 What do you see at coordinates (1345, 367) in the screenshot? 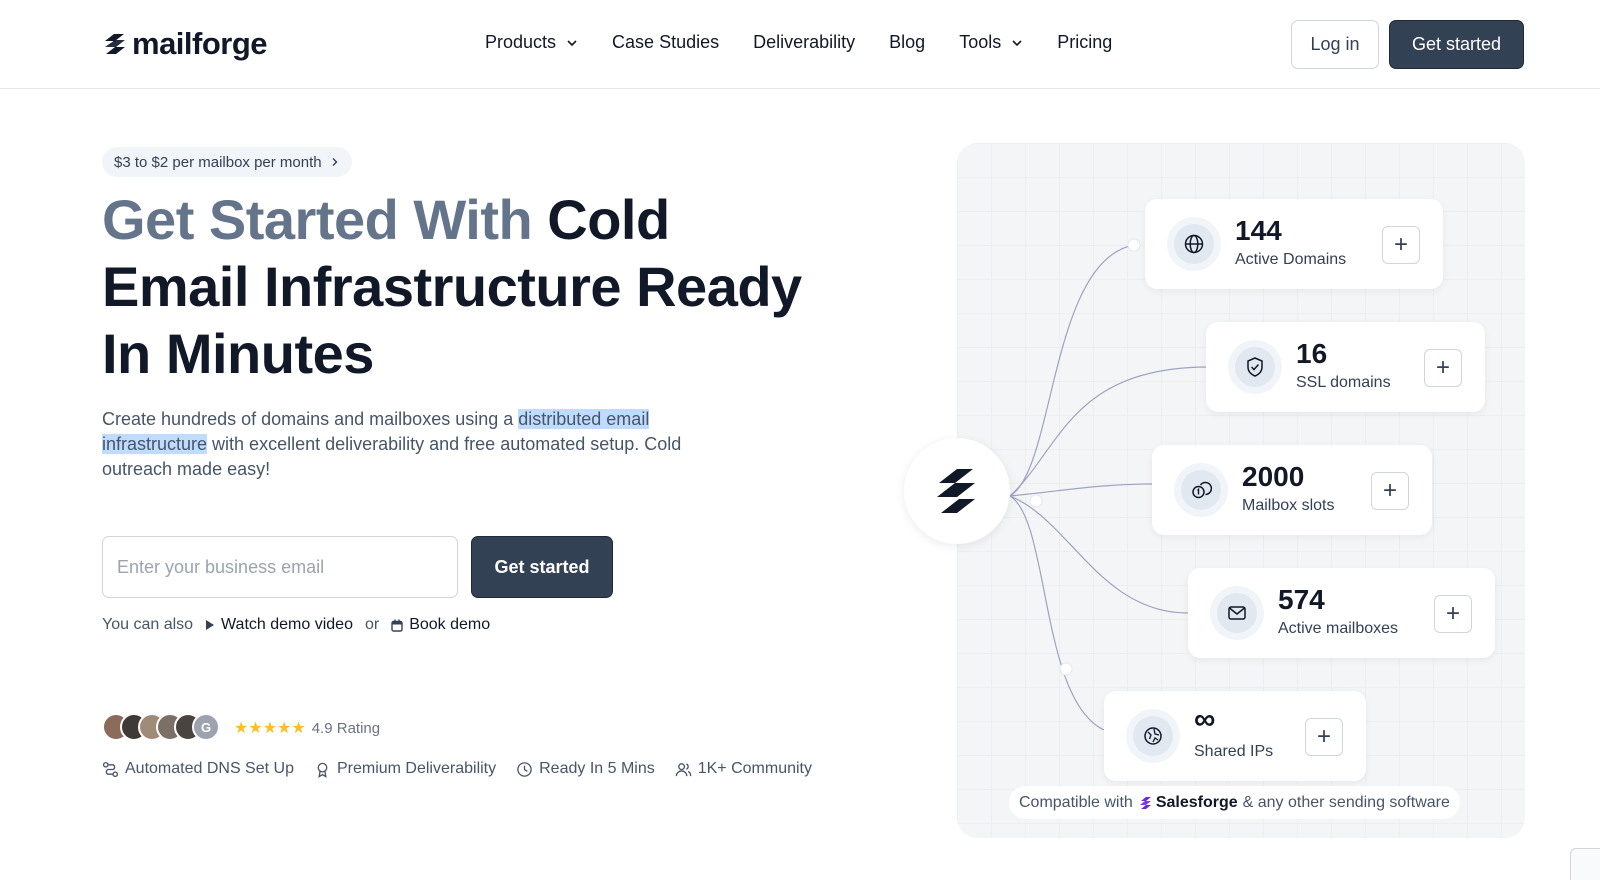
I see `stat-card-ssl-domains: 16 SSL domains +` at bounding box center [1345, 367].